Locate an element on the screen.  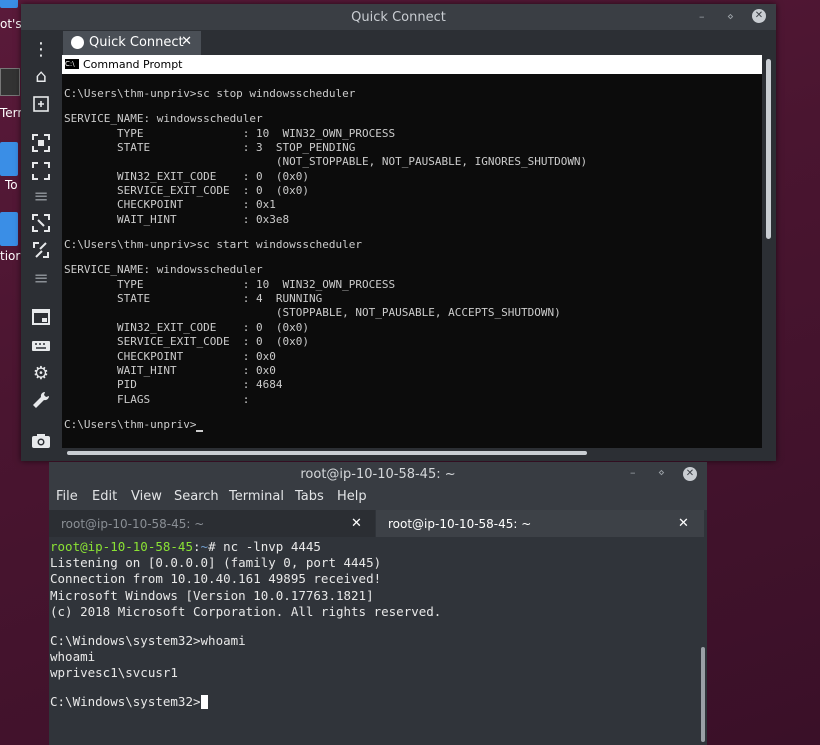
horizontal-scrollbar is located at coordinates (413, 452).